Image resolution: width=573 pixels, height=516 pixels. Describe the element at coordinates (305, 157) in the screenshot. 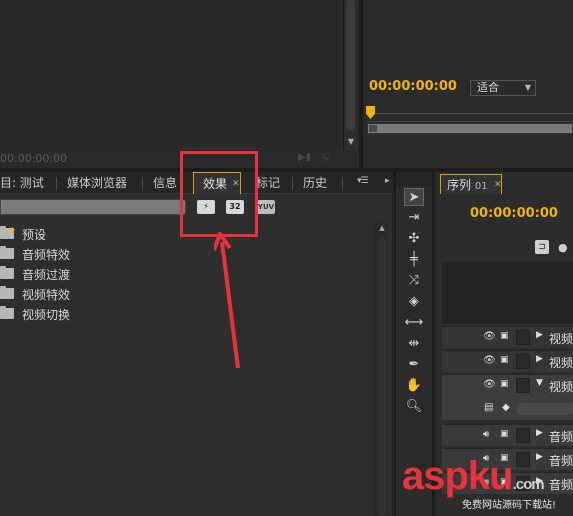

I see `insert-icon: ▶▮` at that location.